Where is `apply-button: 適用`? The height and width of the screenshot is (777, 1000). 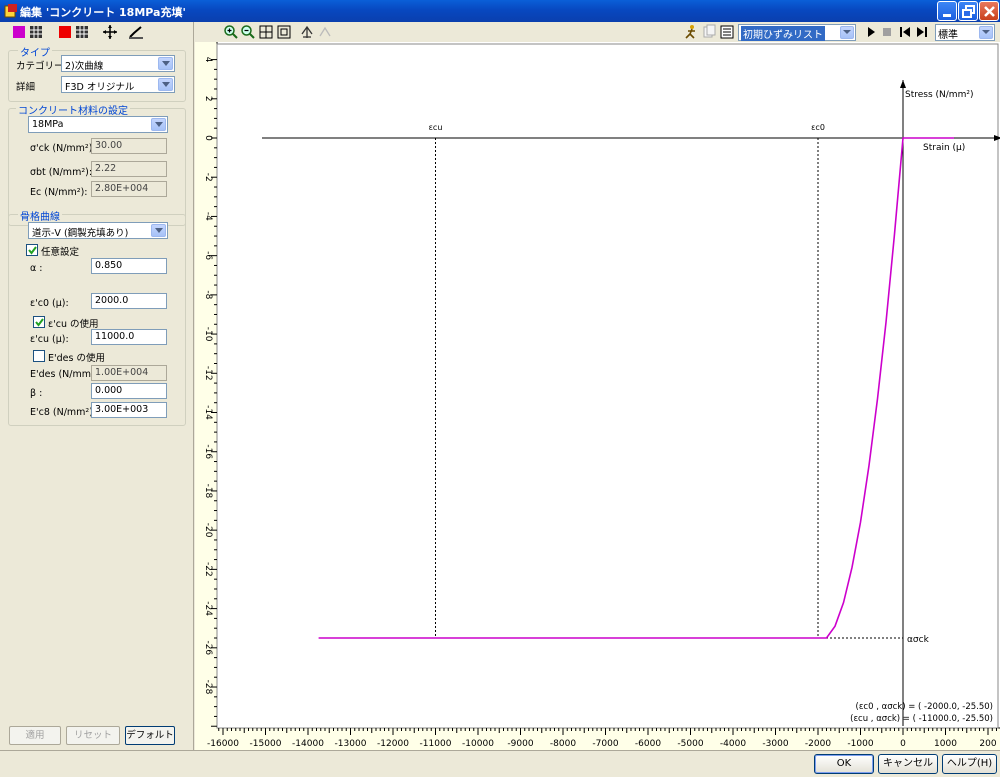
apply-button: 適用 is located at coordinates (35, 735).